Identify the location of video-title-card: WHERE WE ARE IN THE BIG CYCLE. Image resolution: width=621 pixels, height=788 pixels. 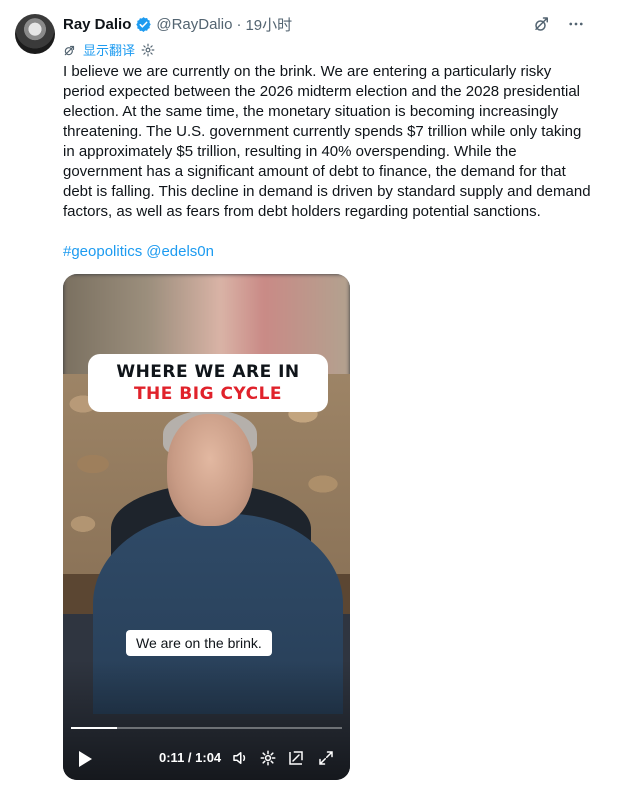
(208, 383).